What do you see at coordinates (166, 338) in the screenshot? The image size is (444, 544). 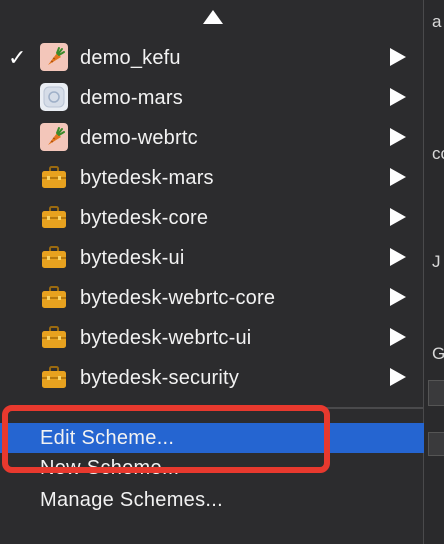 I see `scheme-label: bytedesk-webrtc-ui` at bounding box center [166, 338].